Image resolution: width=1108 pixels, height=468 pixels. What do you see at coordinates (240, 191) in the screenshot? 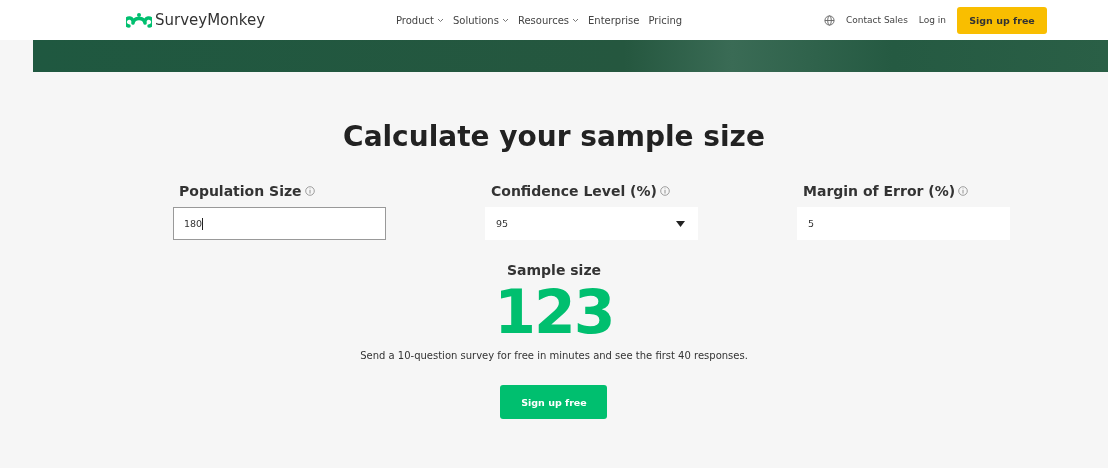
I see `field-label: Population Size` at bounding box center [240, 191].